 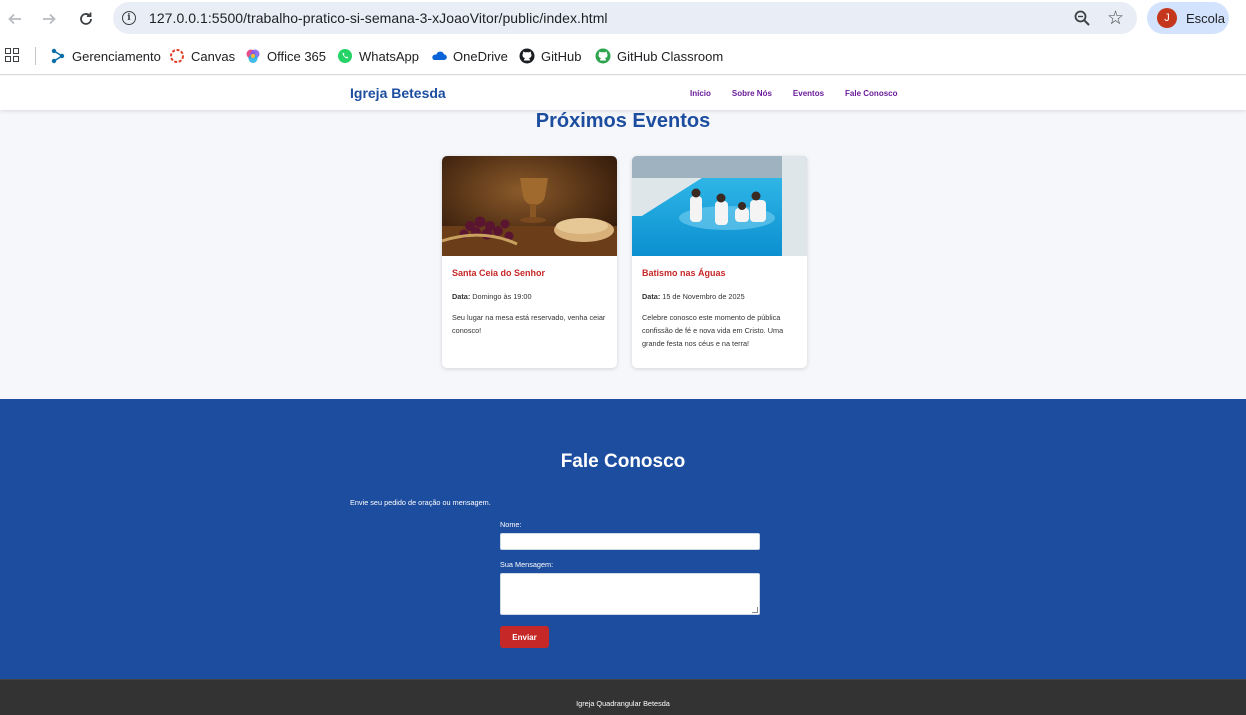 What do you see at coordinates (529, 206) in the screenshot?
I see `communion-image` at bounding box center [529, 206].